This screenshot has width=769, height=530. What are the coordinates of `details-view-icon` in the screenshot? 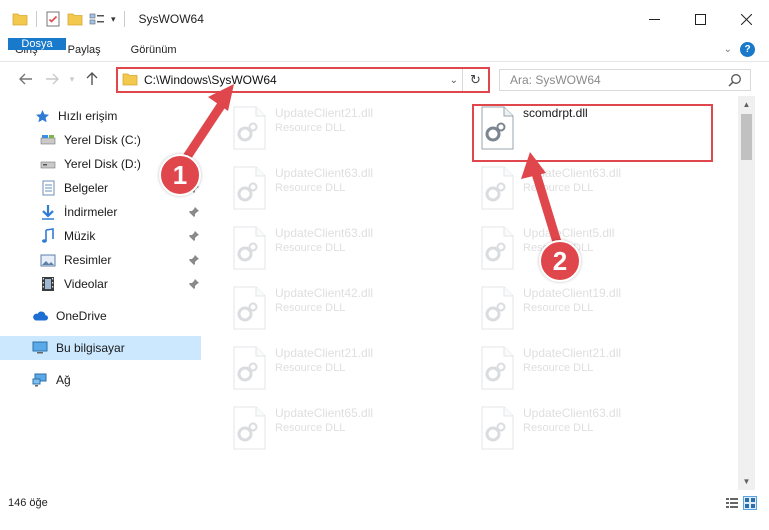 It's located at (732, 503).